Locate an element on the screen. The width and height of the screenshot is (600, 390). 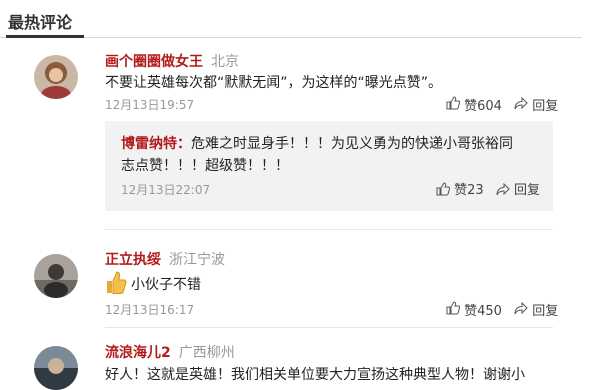
comment-text: 小伙子不错 is located at coordinates (166, 285).